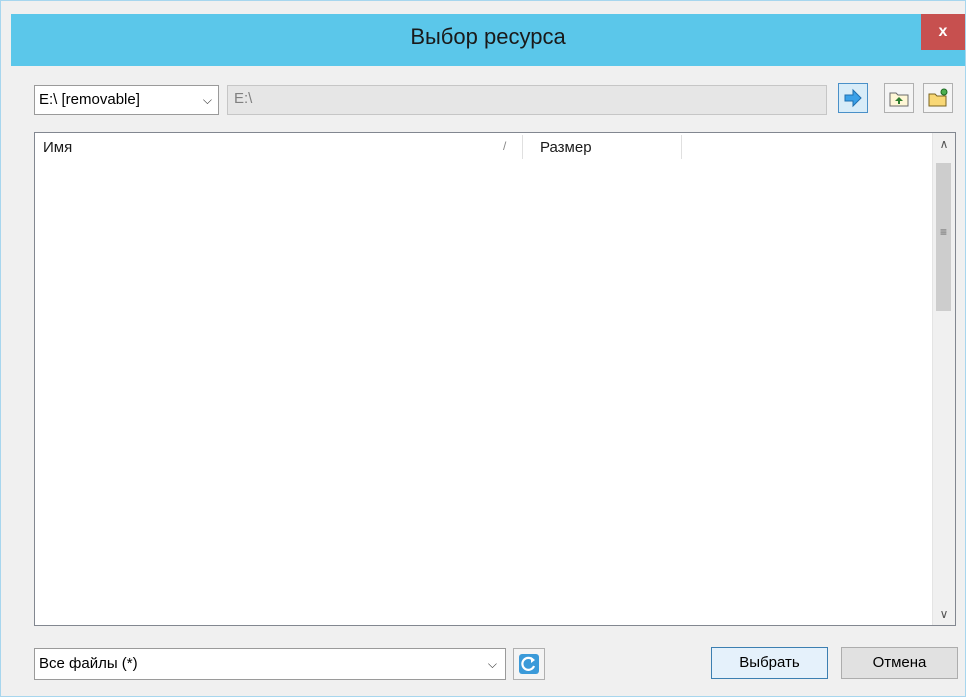  Describe the element at coordinates (944, 614) in the screenshot. I see `scroll-down-icon: ∨` at that location.